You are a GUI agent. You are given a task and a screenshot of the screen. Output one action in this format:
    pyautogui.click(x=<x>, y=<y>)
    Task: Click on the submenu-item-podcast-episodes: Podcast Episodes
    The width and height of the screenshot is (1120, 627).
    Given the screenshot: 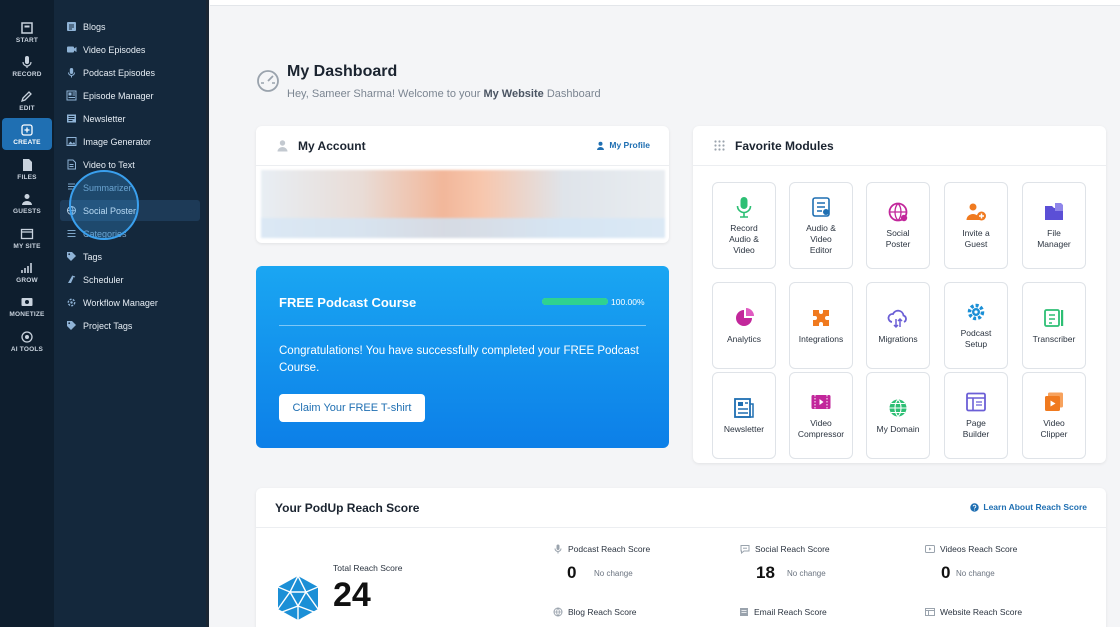 What is the action you would take?
    pyautogui.click(x=130, y=72)
    